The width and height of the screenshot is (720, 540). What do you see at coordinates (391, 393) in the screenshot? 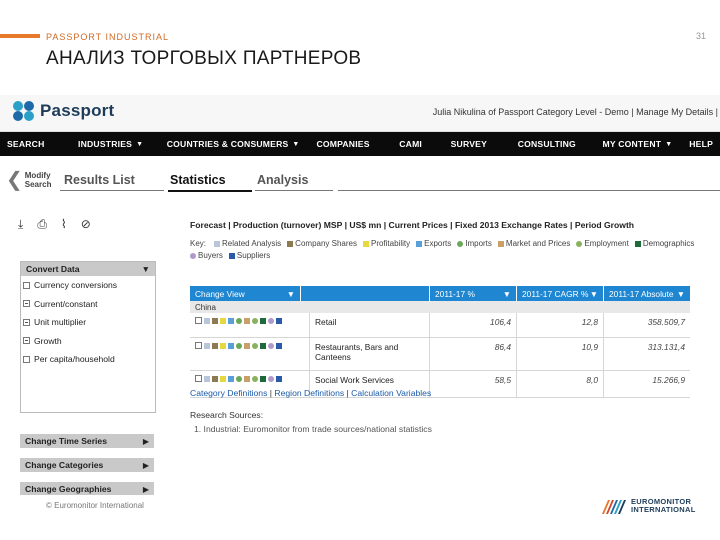
I see `link-calculation-variables: Calculation Variables` at bounding box center [391, 393].